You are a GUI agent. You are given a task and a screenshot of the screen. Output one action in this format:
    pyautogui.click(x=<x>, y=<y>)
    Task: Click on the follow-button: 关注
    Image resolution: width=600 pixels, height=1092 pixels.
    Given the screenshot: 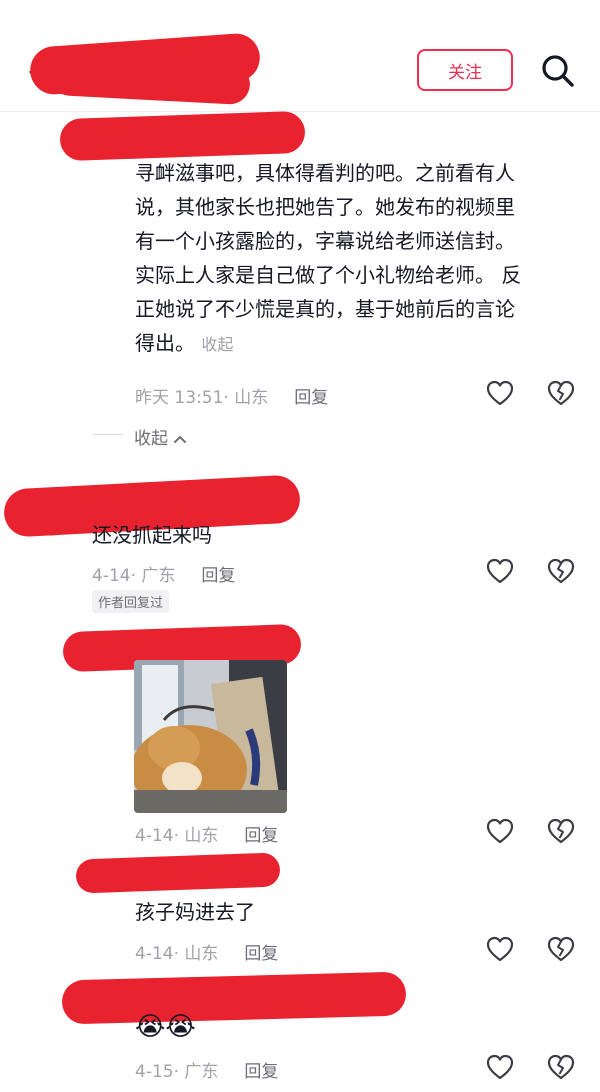 What is the action you would take?
    pyautogui.click(x=465, y=70)
    